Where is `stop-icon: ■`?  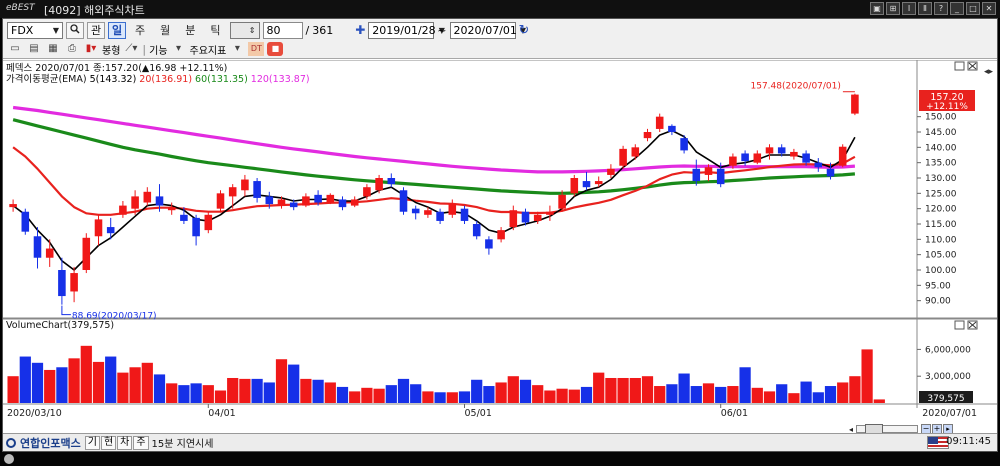
stop-icon: ■ is located at coordinates (275, 49).